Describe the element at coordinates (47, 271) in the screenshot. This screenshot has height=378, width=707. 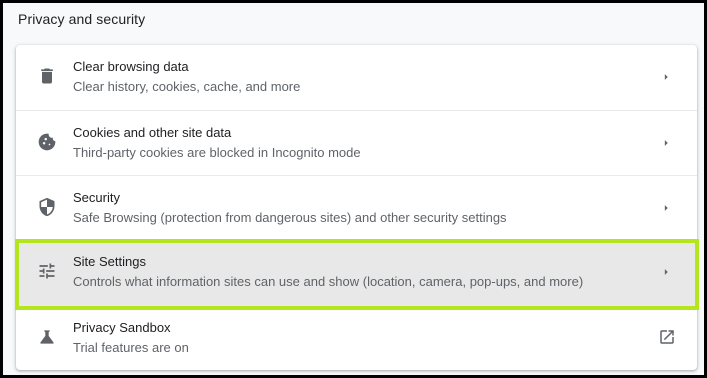
I see `tune-sliders-icon` at that location.